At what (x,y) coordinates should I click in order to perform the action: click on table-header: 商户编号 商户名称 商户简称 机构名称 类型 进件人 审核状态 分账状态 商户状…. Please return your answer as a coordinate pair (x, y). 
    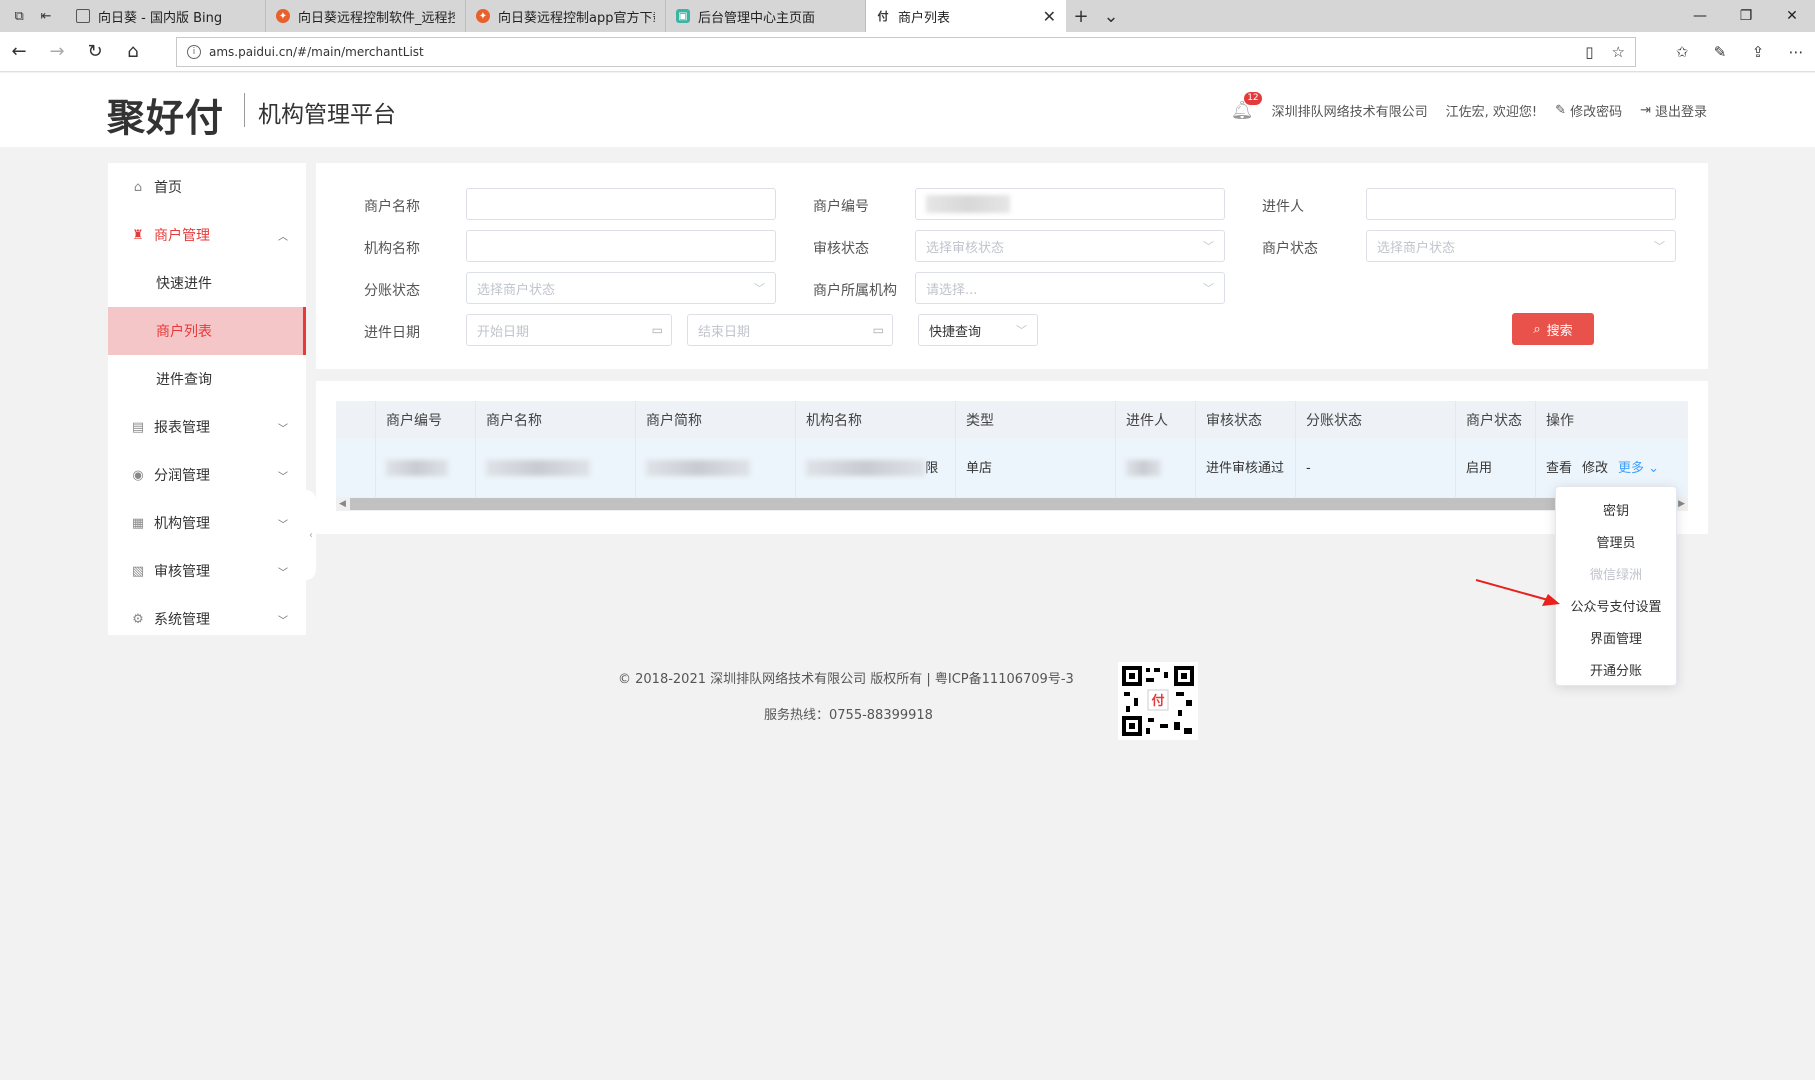
    Looking at the image, I should click on (1012, 420).